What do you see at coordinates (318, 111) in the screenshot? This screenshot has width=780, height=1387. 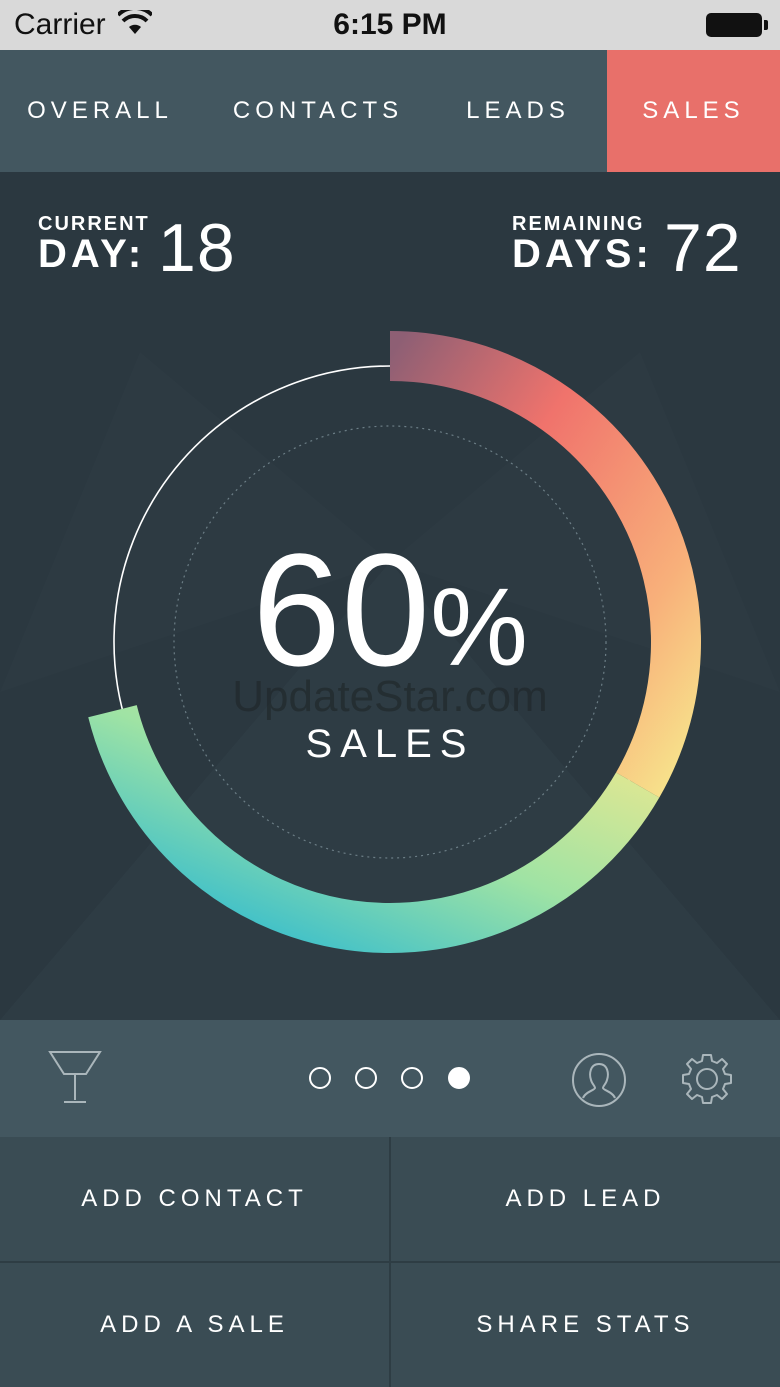 I see `tab-contacts: CONTACTS` at bounding box center [318, 111].